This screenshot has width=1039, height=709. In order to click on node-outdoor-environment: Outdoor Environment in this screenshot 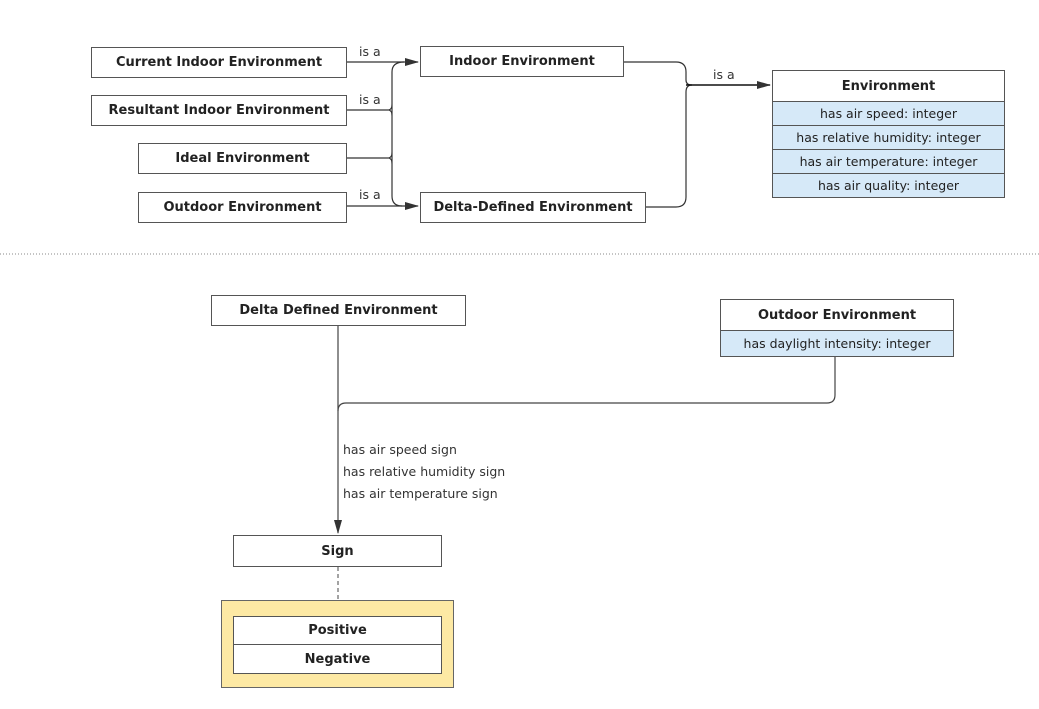, I will do `click(242, 207)`.